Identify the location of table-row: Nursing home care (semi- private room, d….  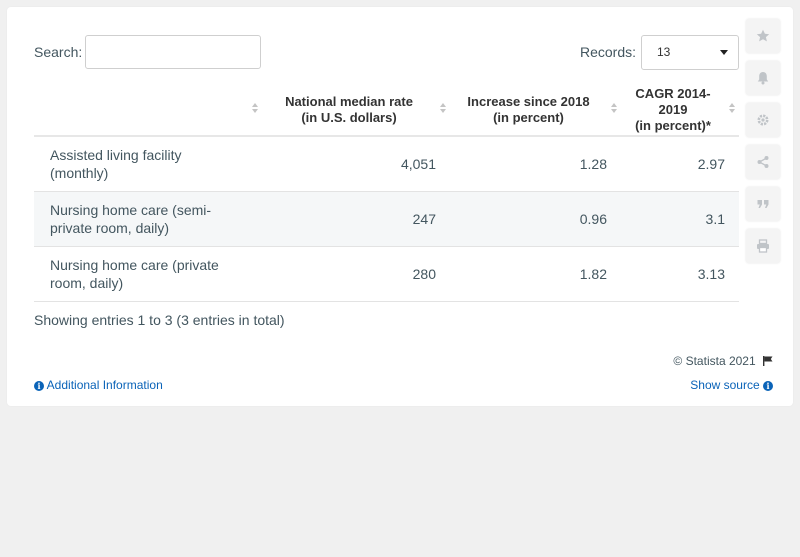
(386, 219).